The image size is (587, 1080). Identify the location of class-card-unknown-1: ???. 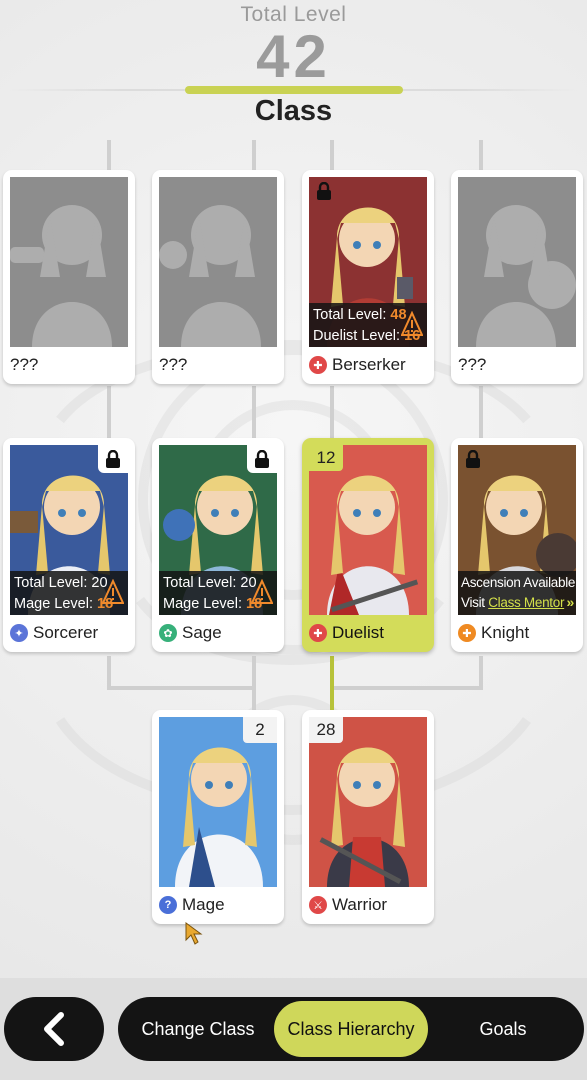
(69, 277).